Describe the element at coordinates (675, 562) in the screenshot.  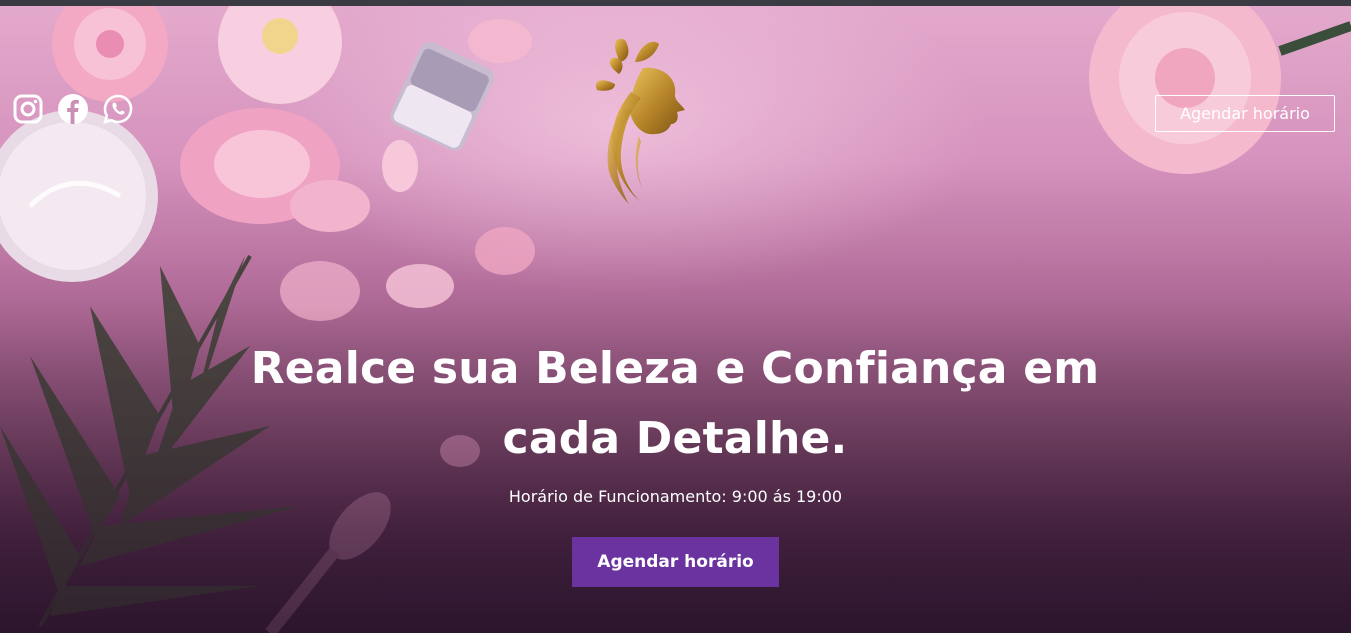
I see `schedule-button-main: Agendar horário` at that location.